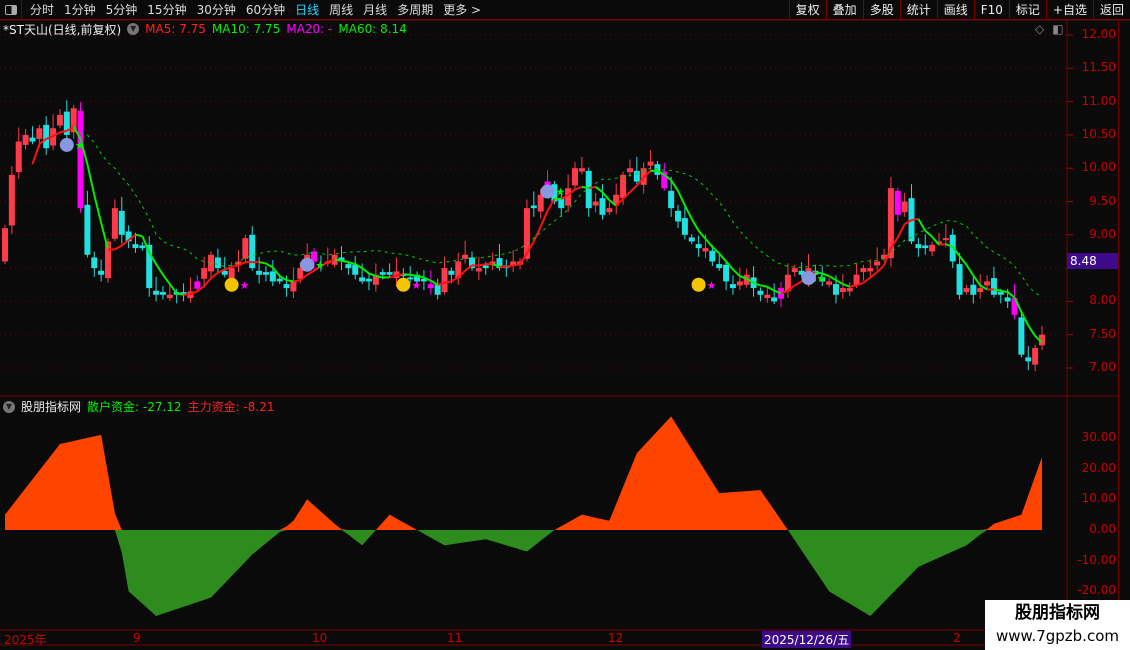 This screenshot has height=650, width=1130. I want to click on indicator-tick: -10.00, so click(1096, 559).